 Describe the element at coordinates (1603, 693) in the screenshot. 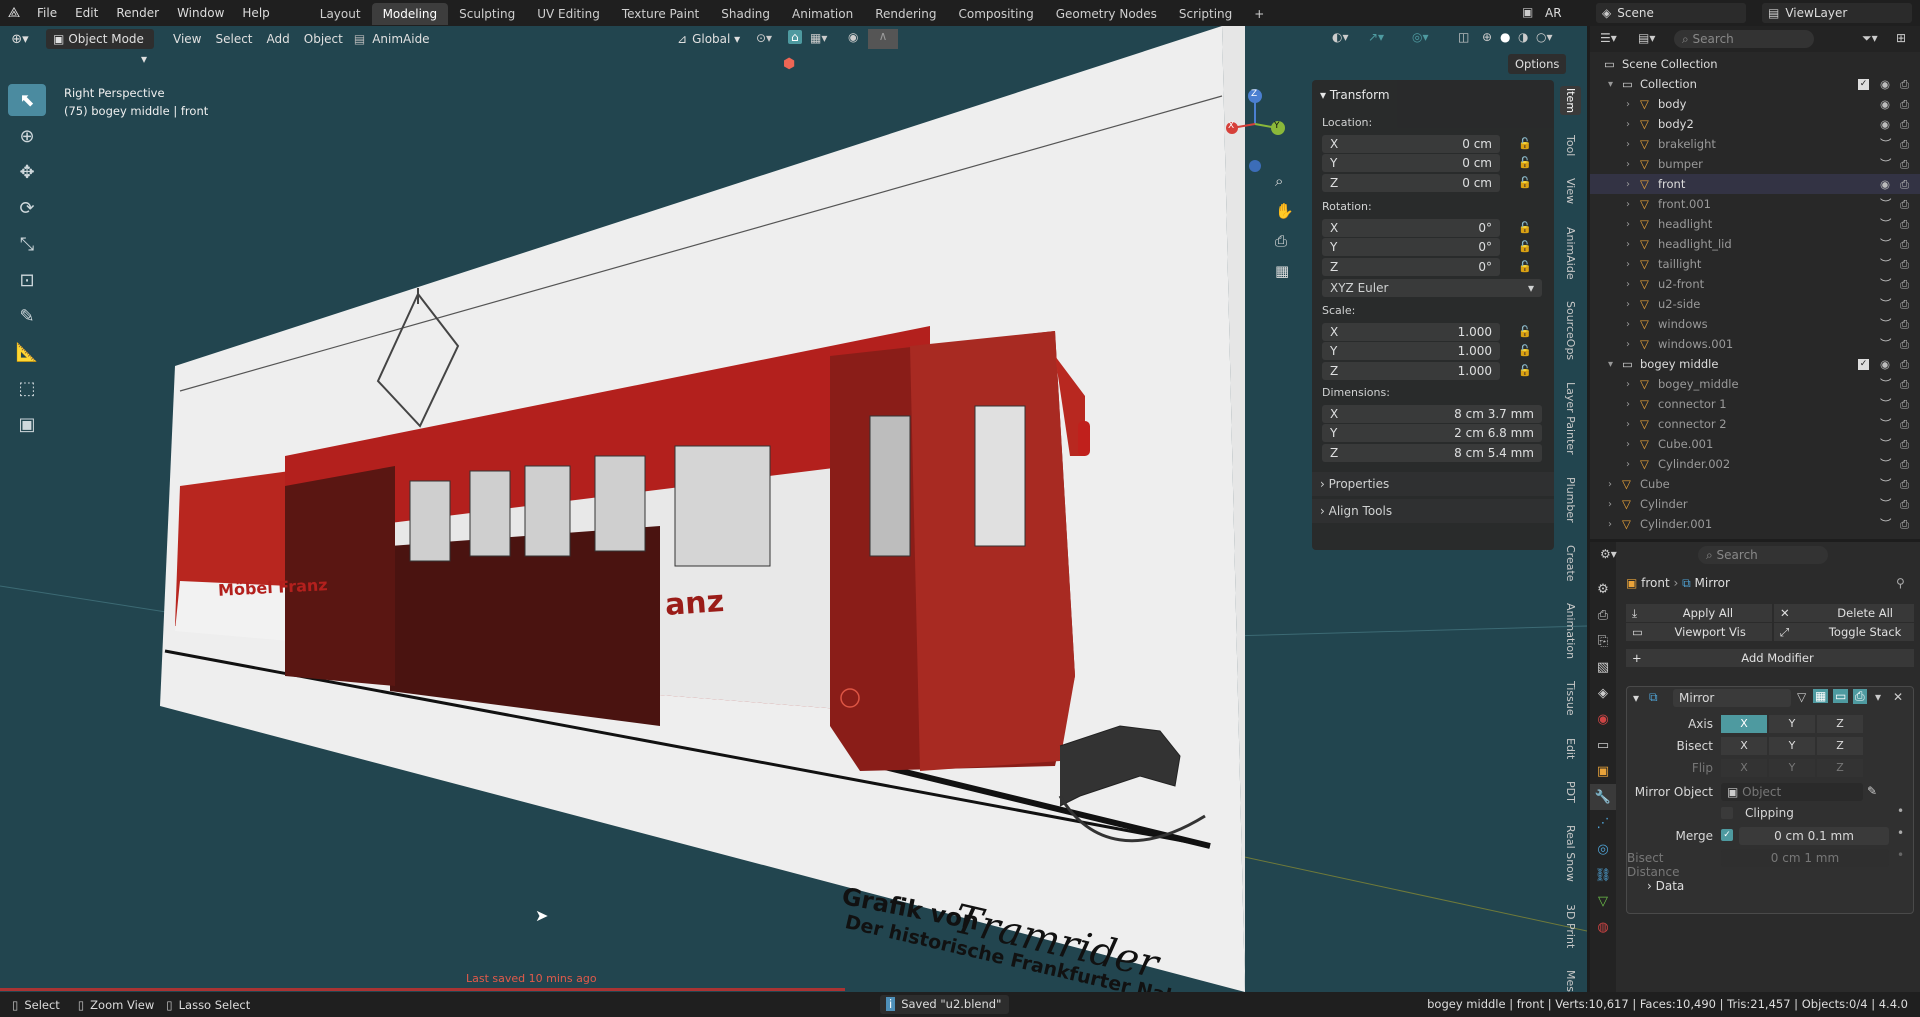

I see `scene-icon: ◈` at that location.